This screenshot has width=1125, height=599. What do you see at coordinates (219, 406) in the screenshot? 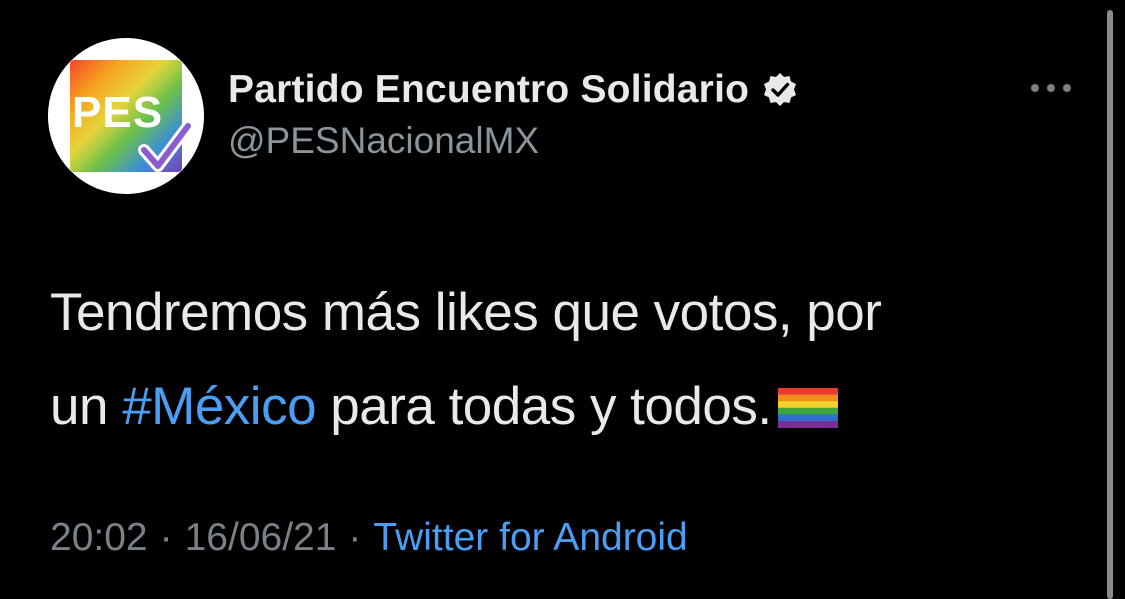
I see `hashtag-link: #México` at bounding box center [219, 406].